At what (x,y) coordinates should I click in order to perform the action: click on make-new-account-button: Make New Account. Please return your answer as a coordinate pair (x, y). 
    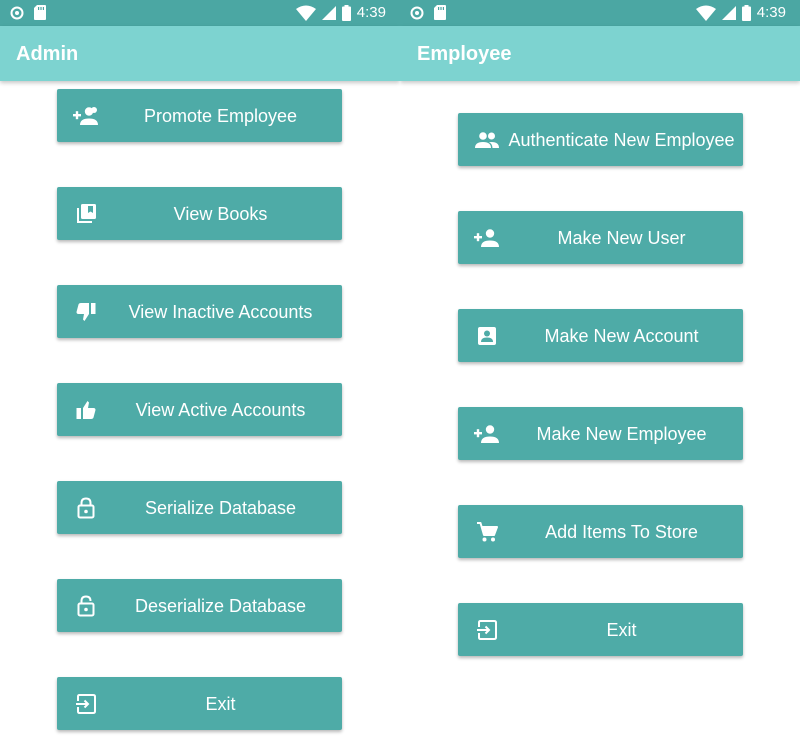
    Looking at the image, I should click on (600, 335).